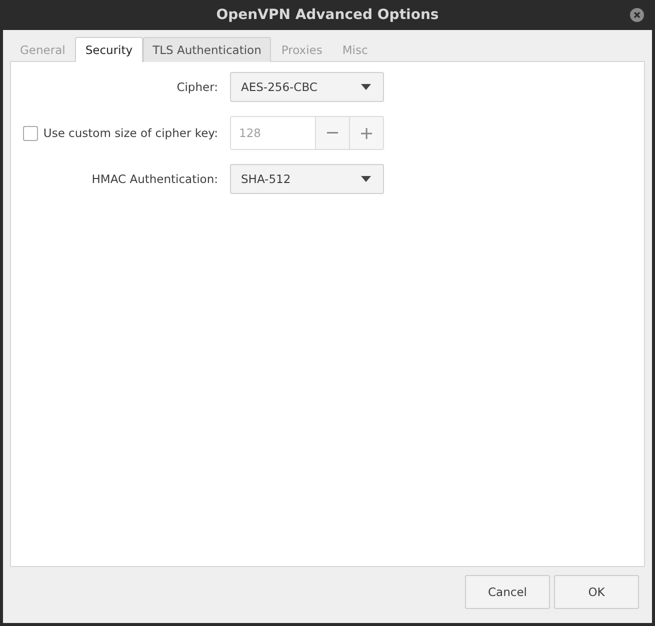 The width and height of the screenshot is (655, 626). Describe the element at coordinates (596, 592) in the screenshot. I see `dialog-button: OK` at that location.